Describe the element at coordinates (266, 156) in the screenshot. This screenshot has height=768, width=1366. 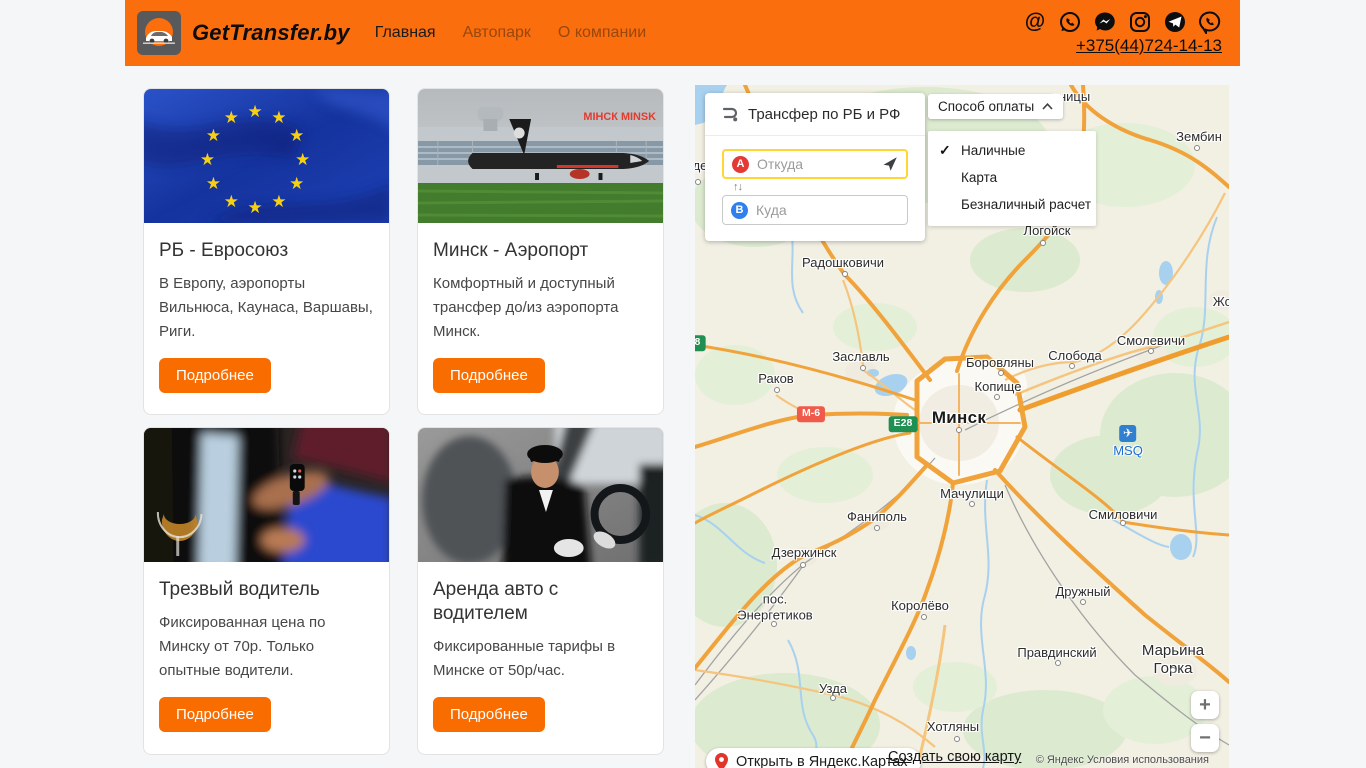
I see `eu-flag-image: ★ ★★ ★★★ ★★★ ★★★` at that location.